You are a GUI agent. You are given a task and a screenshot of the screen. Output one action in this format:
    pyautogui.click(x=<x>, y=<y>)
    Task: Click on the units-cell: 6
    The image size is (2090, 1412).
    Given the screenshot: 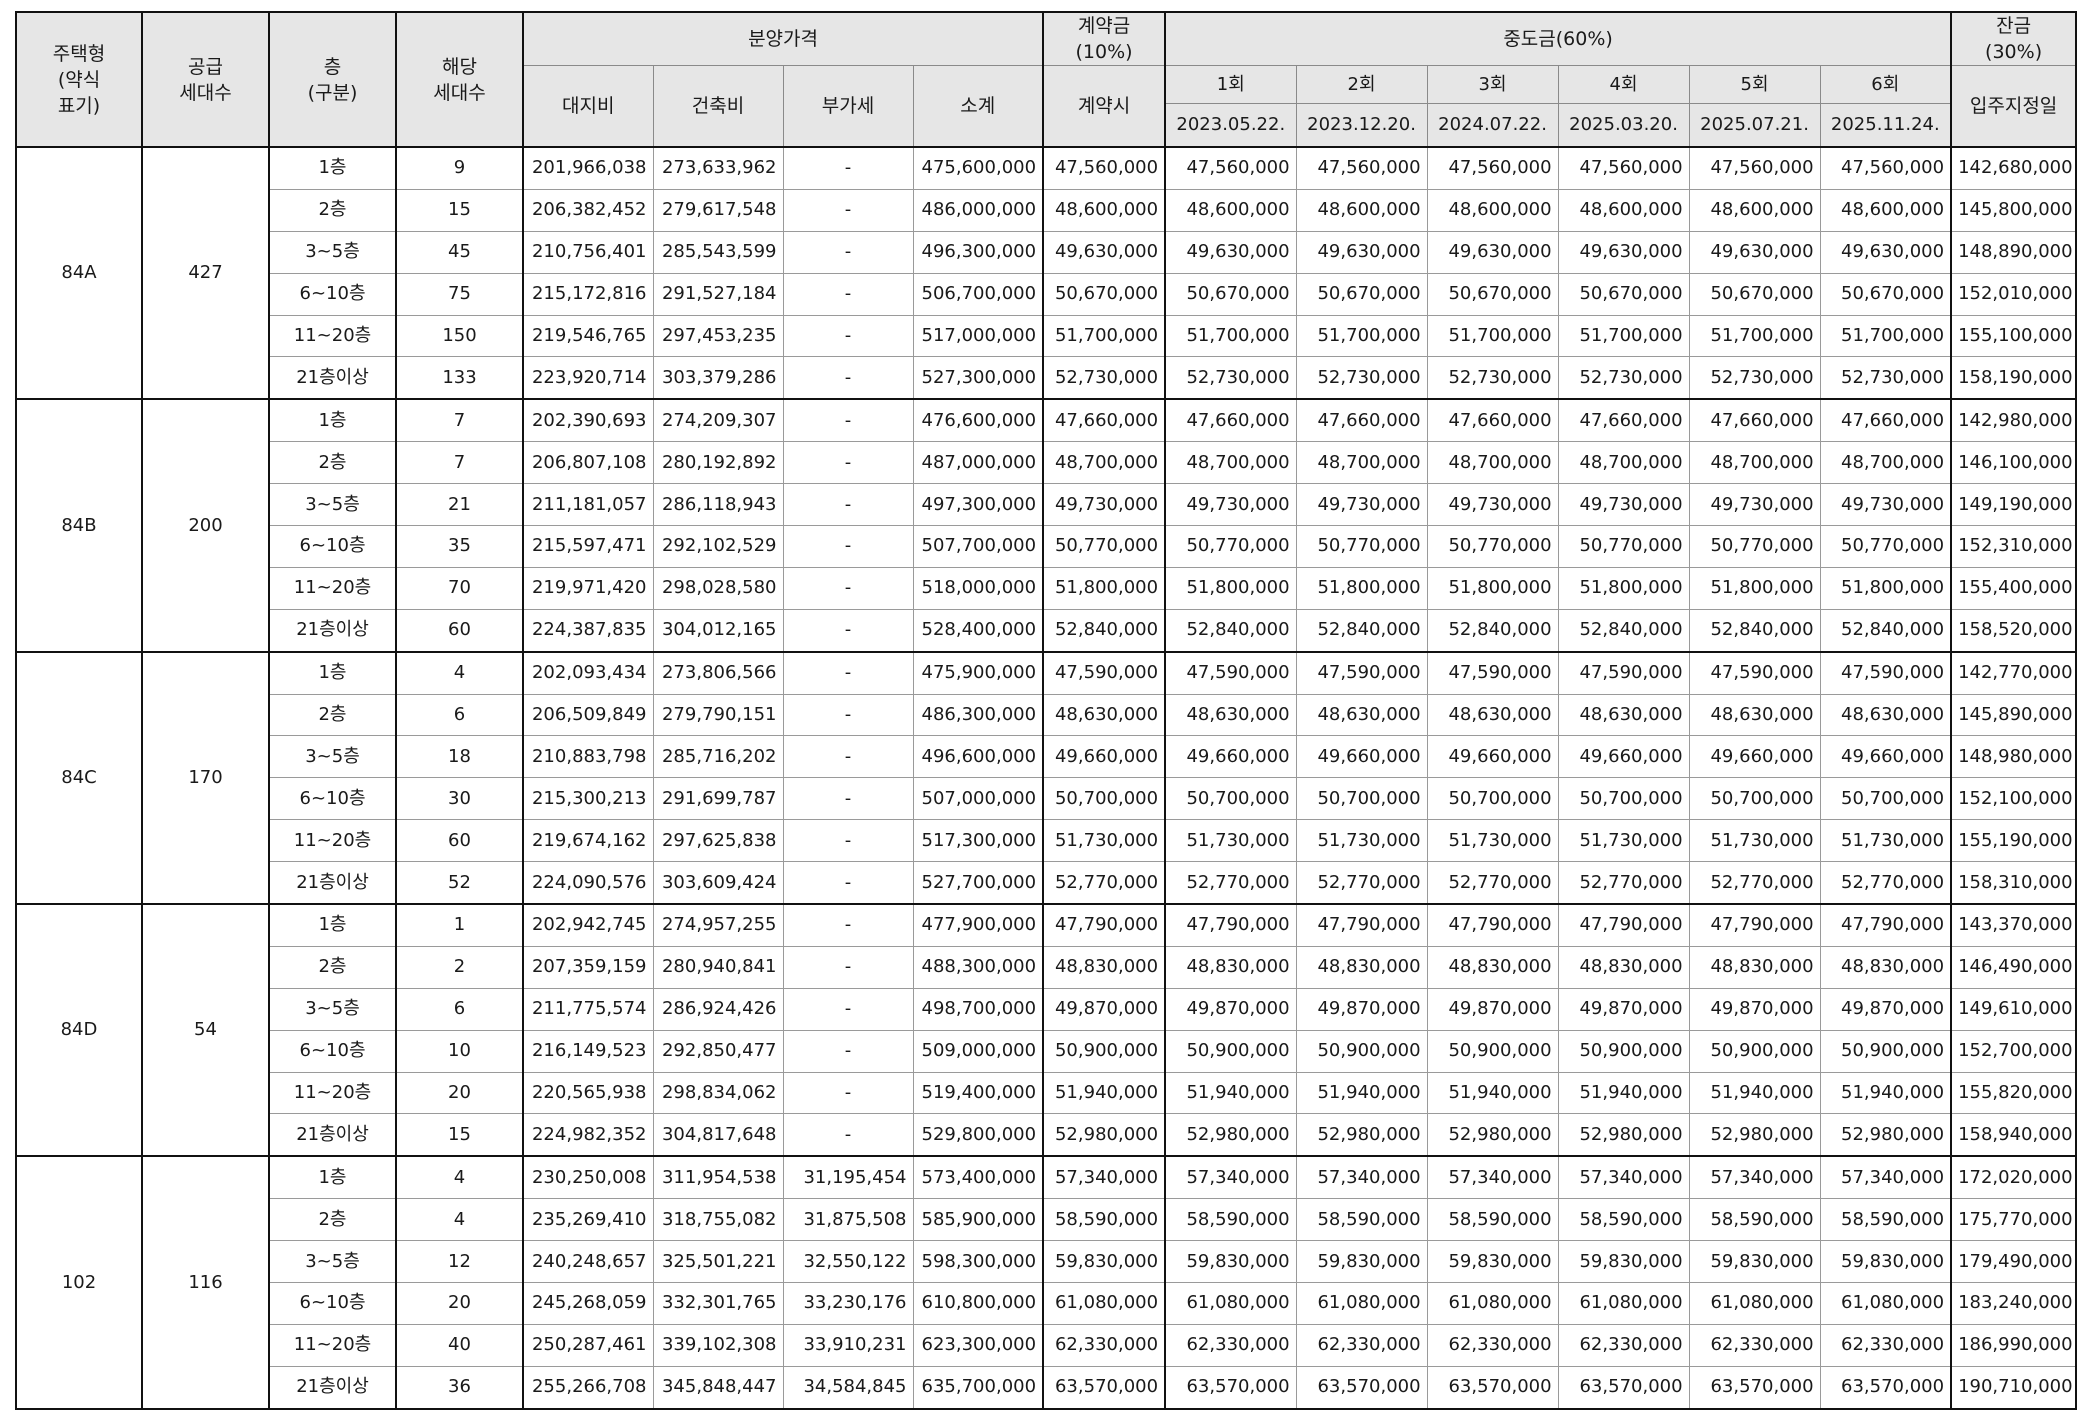 What is the action you would take?
    pyautogui.click(x=459, y=1009)
    